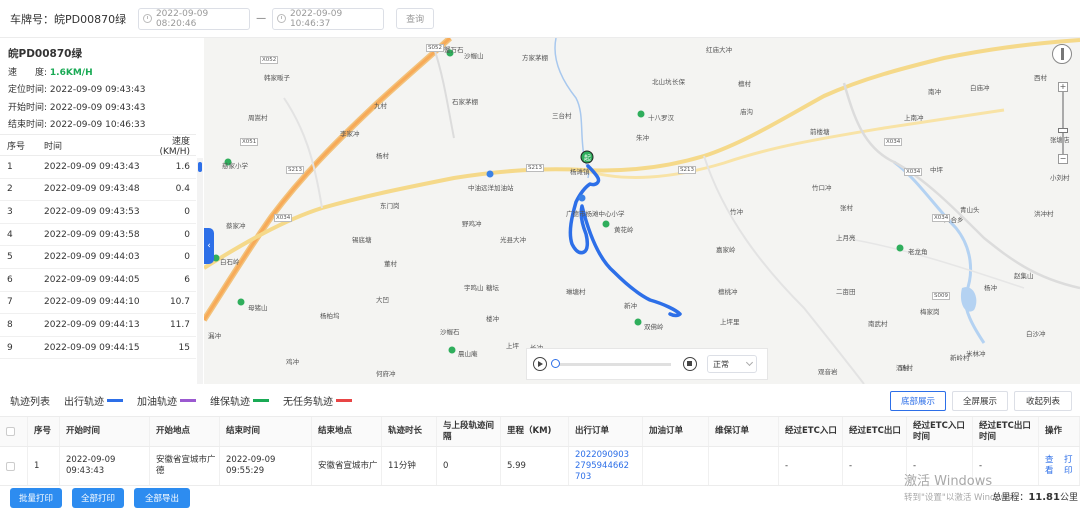 The height and width of the screenshot is (516, 1080). I want to click on table-row: 1 2022-09-09 09:43:43 1.6, so click(98, 167).